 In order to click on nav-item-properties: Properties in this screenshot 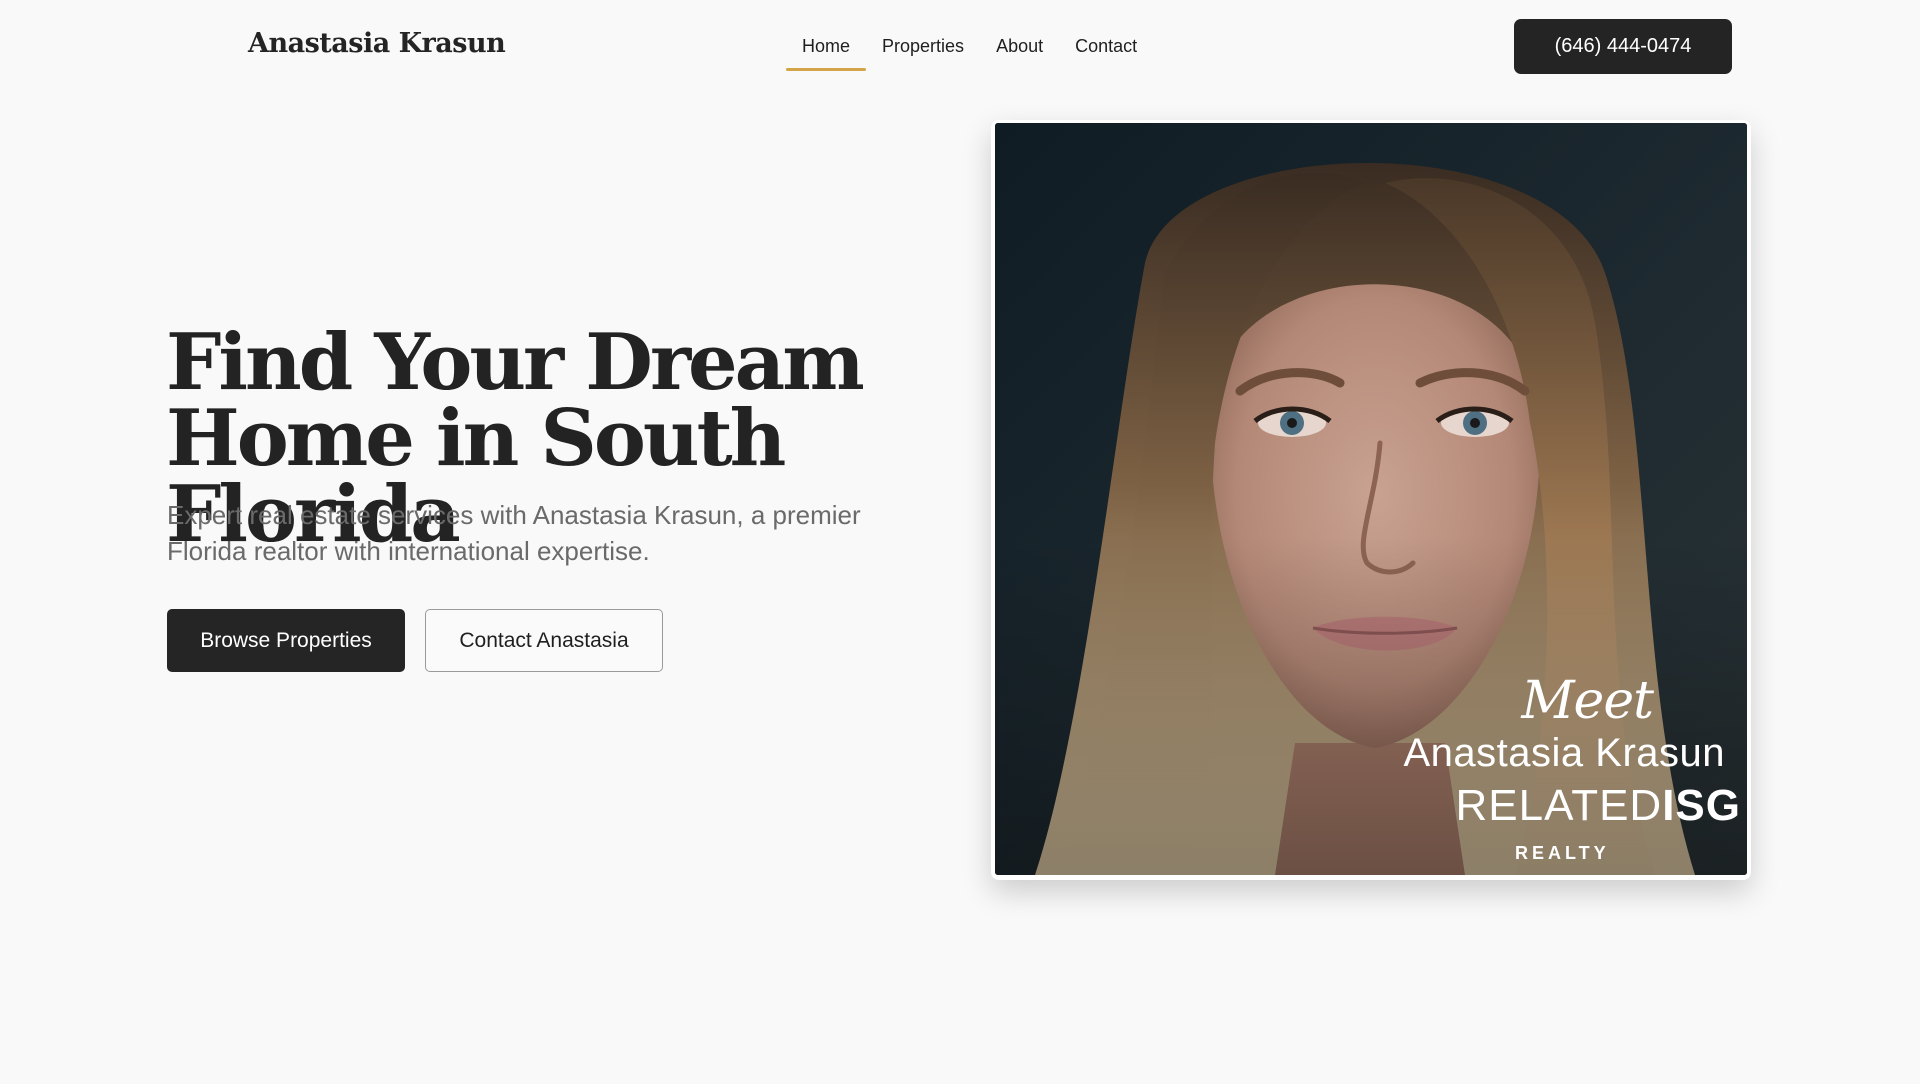, I will do `click(923, 50)`.